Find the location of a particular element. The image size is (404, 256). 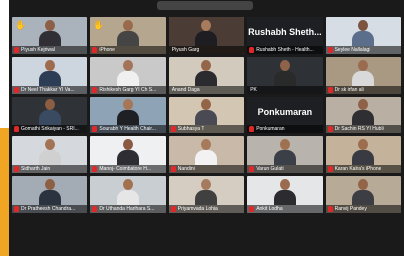

participant-name: Piyush Garg is located at coordinates (185, 49).